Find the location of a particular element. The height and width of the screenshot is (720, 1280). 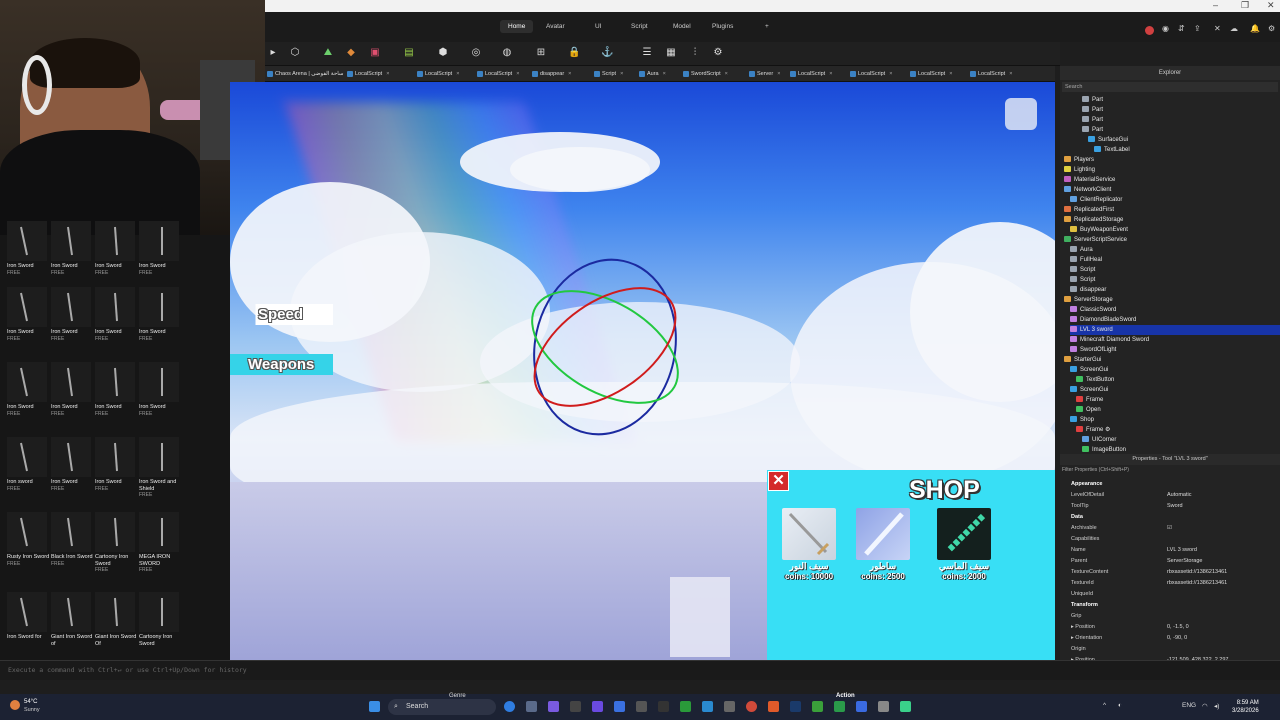

explorer-item: Shop is located at coordinates (1082, 420).